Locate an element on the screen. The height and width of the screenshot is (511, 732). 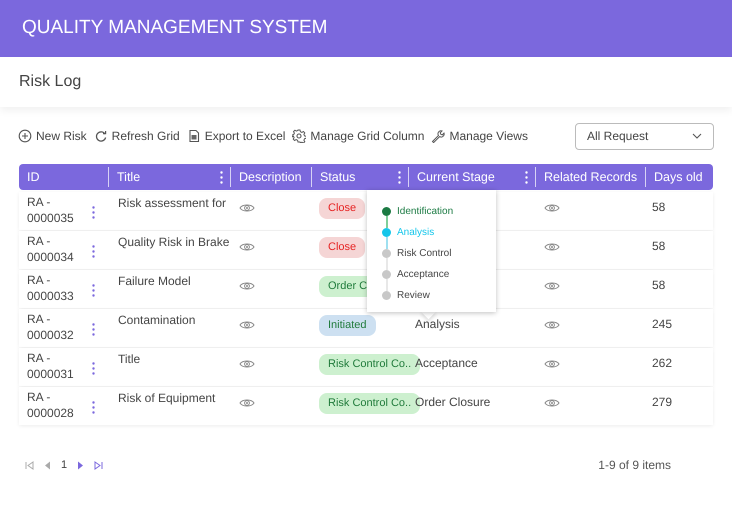
wrench-icon is located at coordinates (438, 136).